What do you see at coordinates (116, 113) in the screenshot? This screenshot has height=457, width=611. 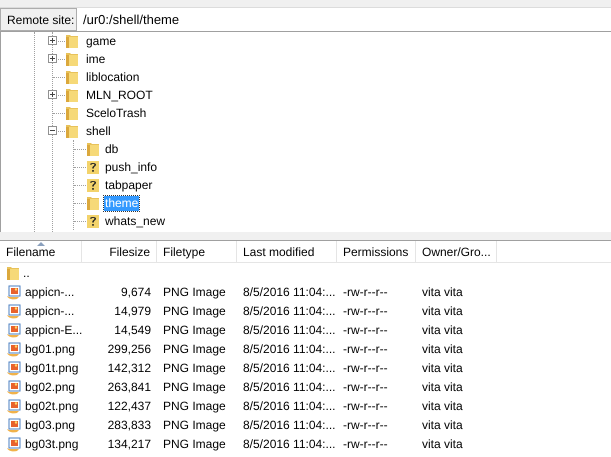 I see `tree-item: SceloTrash` at bounding box center [116, 113].